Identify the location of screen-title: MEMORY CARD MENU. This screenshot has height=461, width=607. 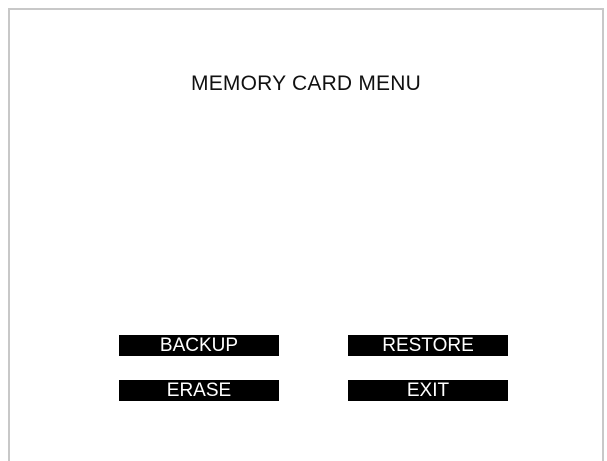
(306, 83).